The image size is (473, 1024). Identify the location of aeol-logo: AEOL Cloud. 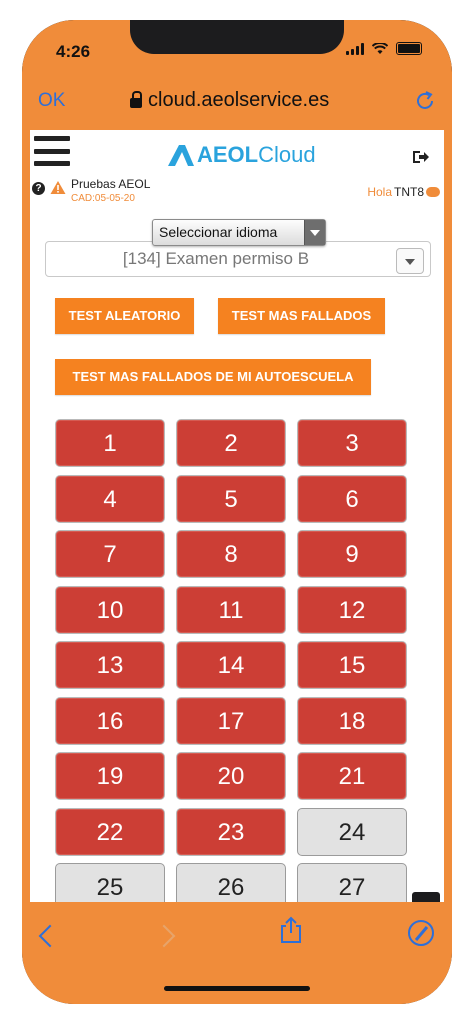
(241, 155).